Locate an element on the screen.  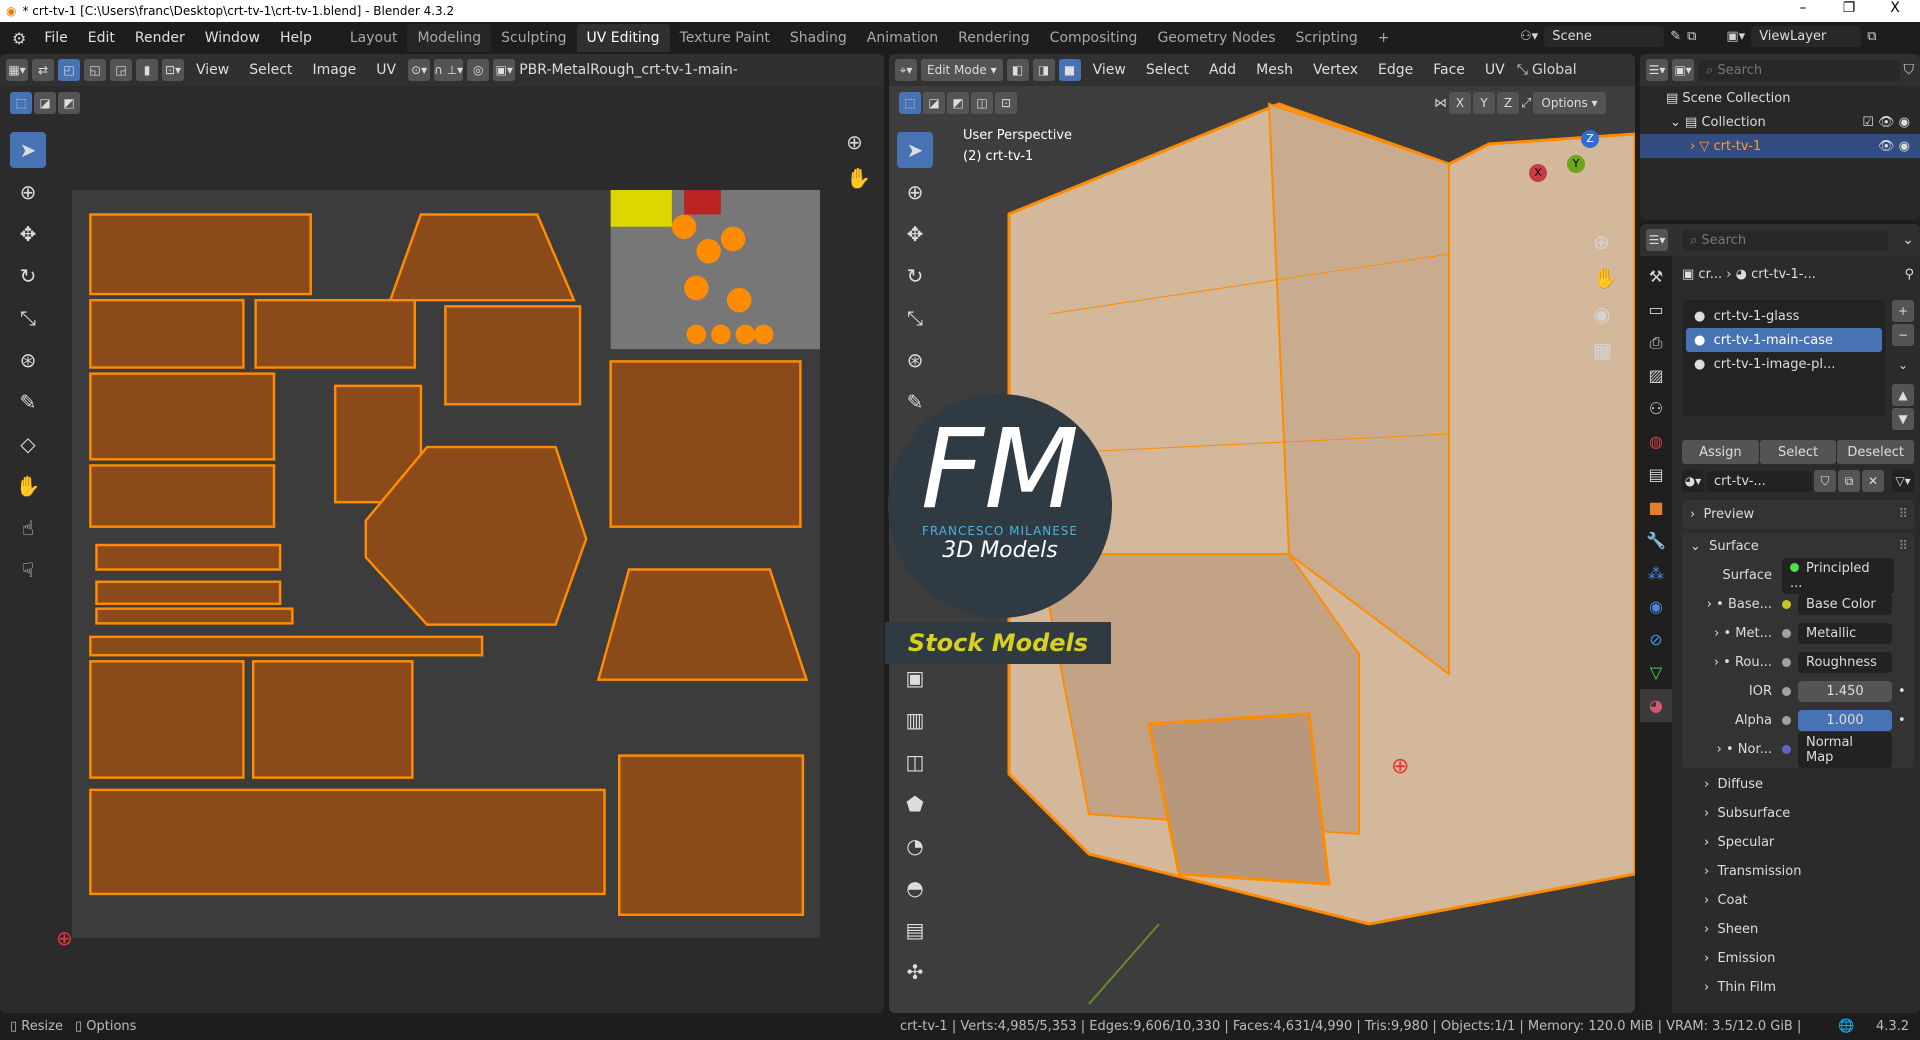
vertex-mode-icon: ◧ is located at coordinates (1017, 70).